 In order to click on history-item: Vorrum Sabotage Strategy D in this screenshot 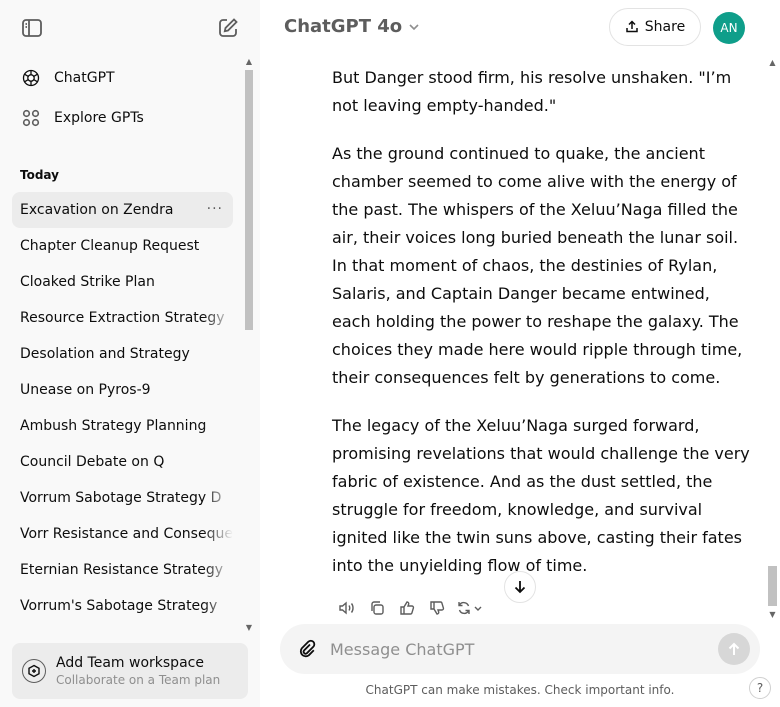, I will do `click(122, 498)`.